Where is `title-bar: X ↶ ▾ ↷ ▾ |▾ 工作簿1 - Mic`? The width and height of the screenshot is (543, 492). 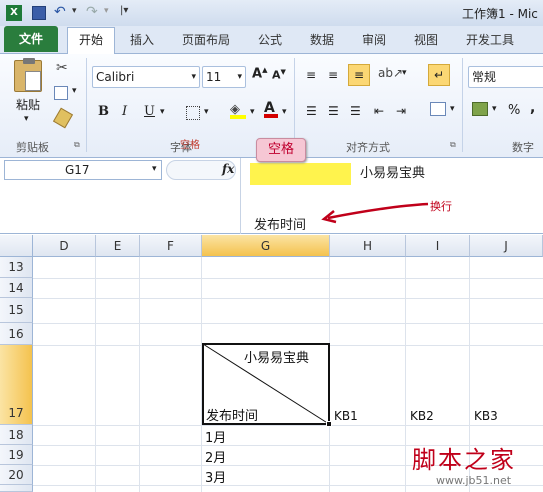
title-bar: X ↶ ▾ ↷ ▾ |▾ 工作簿1 - Mic is located at coordinates (271, 13).